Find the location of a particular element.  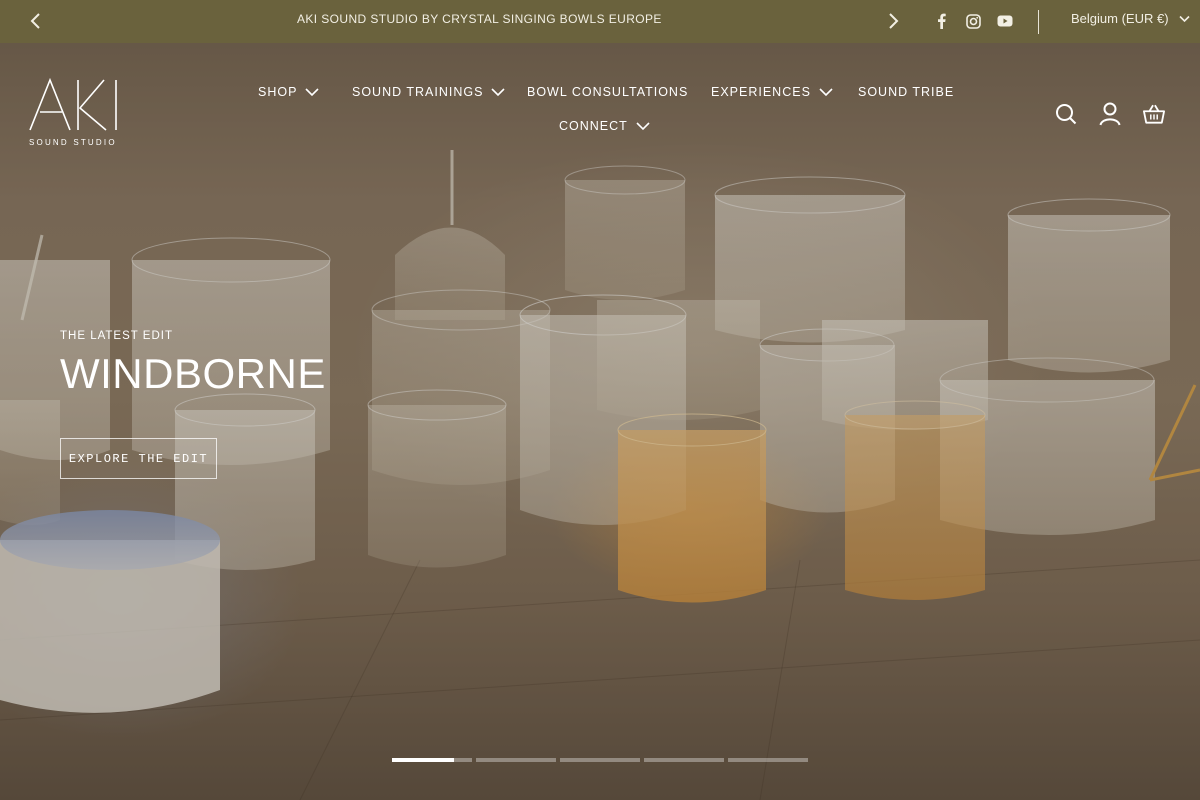

country-selector: Belgium (EUR €) is located at coordinates (1130, 18).